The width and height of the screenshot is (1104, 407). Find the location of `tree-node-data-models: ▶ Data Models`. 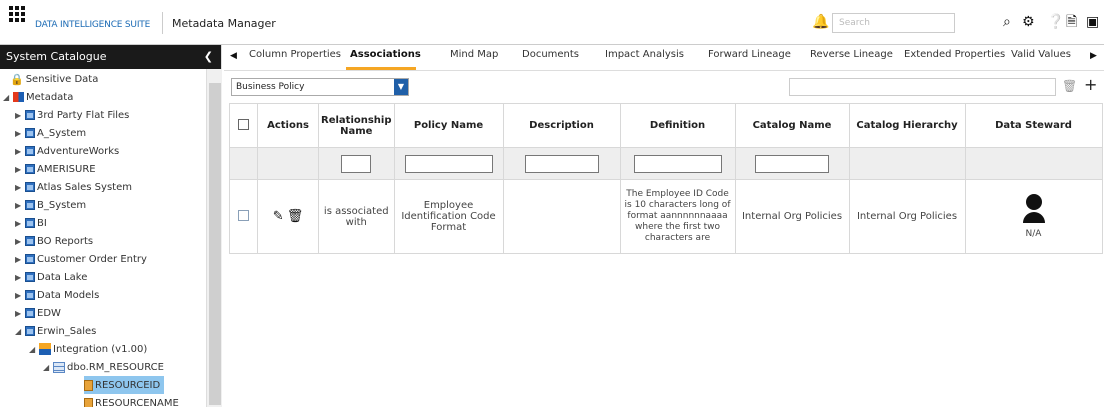

tree-node-data-models: ▶ Data Models is located at coordinates (57, 295).